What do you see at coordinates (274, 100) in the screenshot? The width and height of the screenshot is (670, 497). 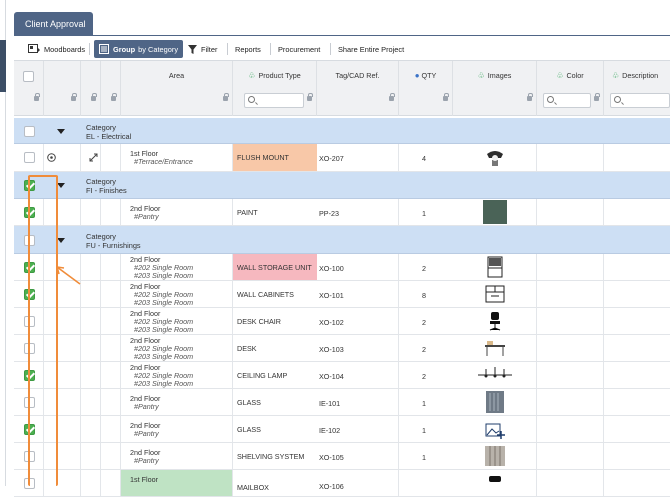 I see `product-type-search-input` at bounding box center [274, 100].